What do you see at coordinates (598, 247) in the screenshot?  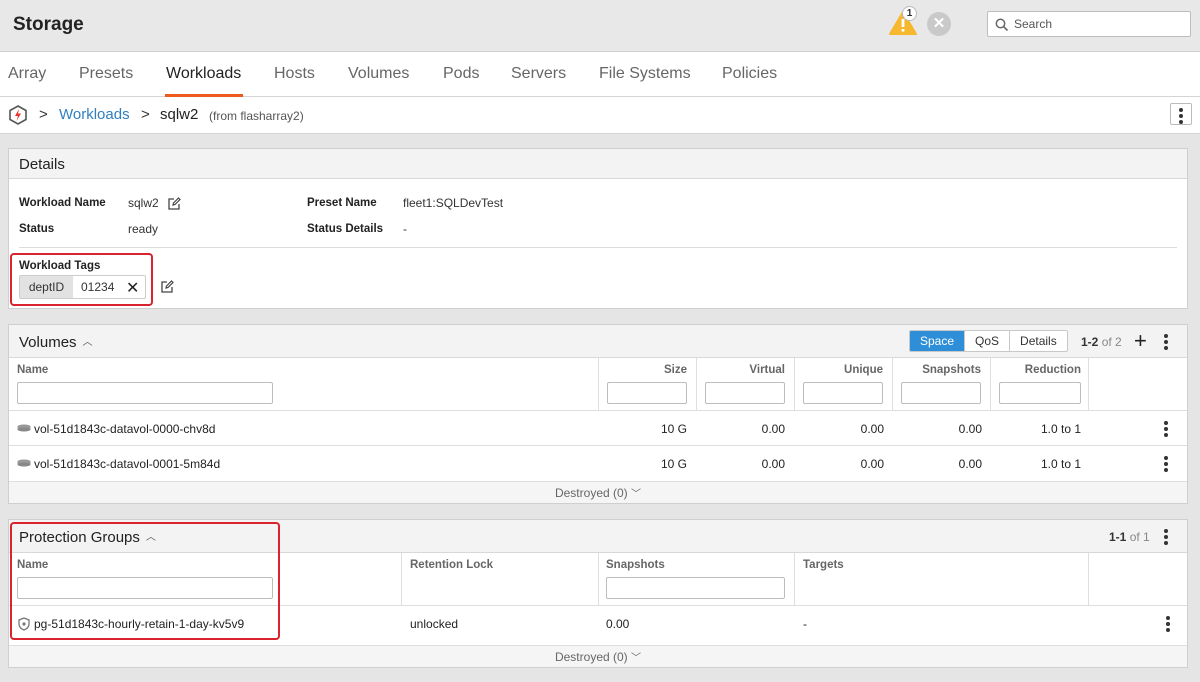 I see `divider` at bounding box center [598, 247].